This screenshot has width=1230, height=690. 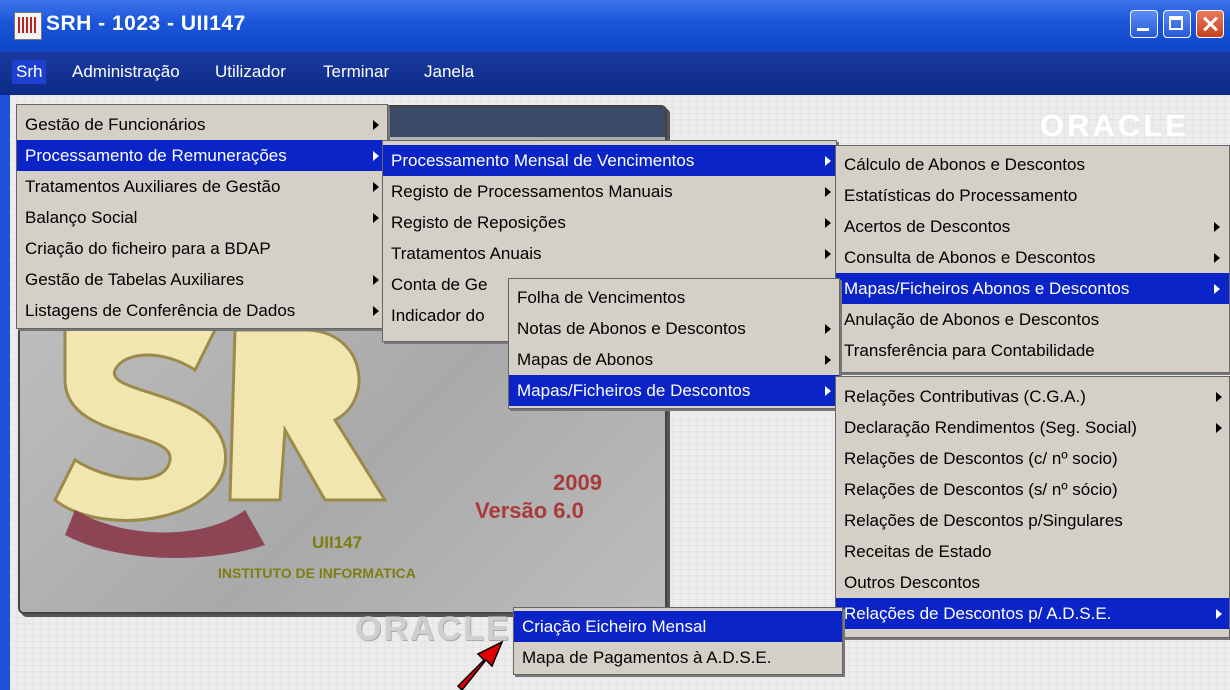 What do you see at coordinates (202, 155) in the screenshot?
I see `menu-item-processamento-remuneracoes: Processamento de Remunerações` at bounding box center [202, 155].